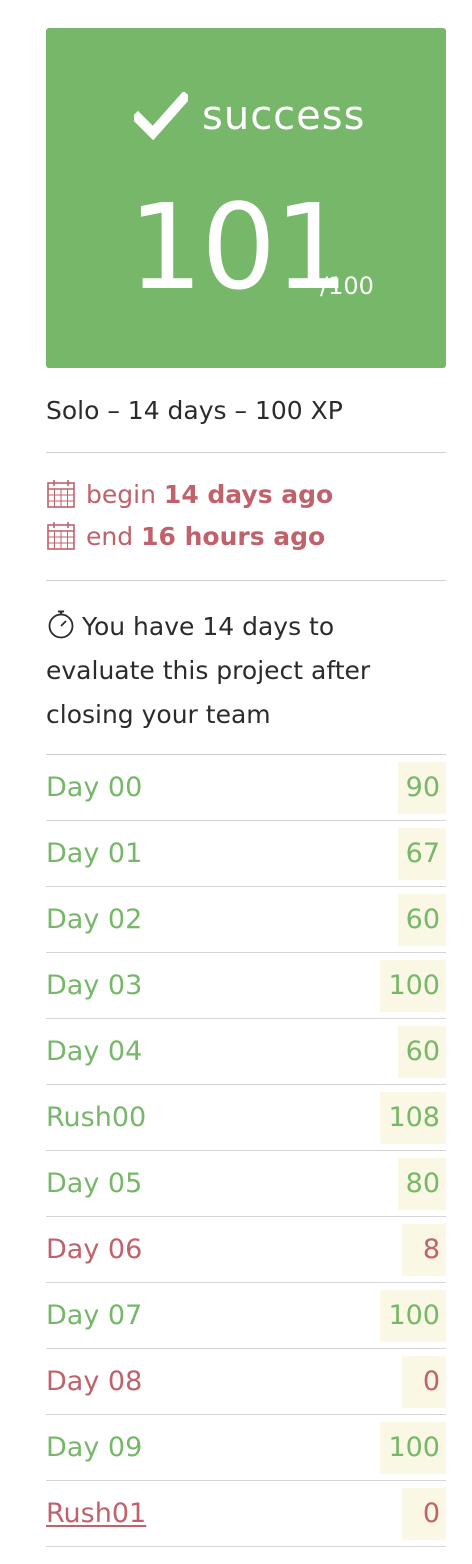 The height and width of the screenshot is (1564, 472). What do you see at coordinates (161, 116) in the screenshot?
I see `check-icon` at bounding box center [161, 116].